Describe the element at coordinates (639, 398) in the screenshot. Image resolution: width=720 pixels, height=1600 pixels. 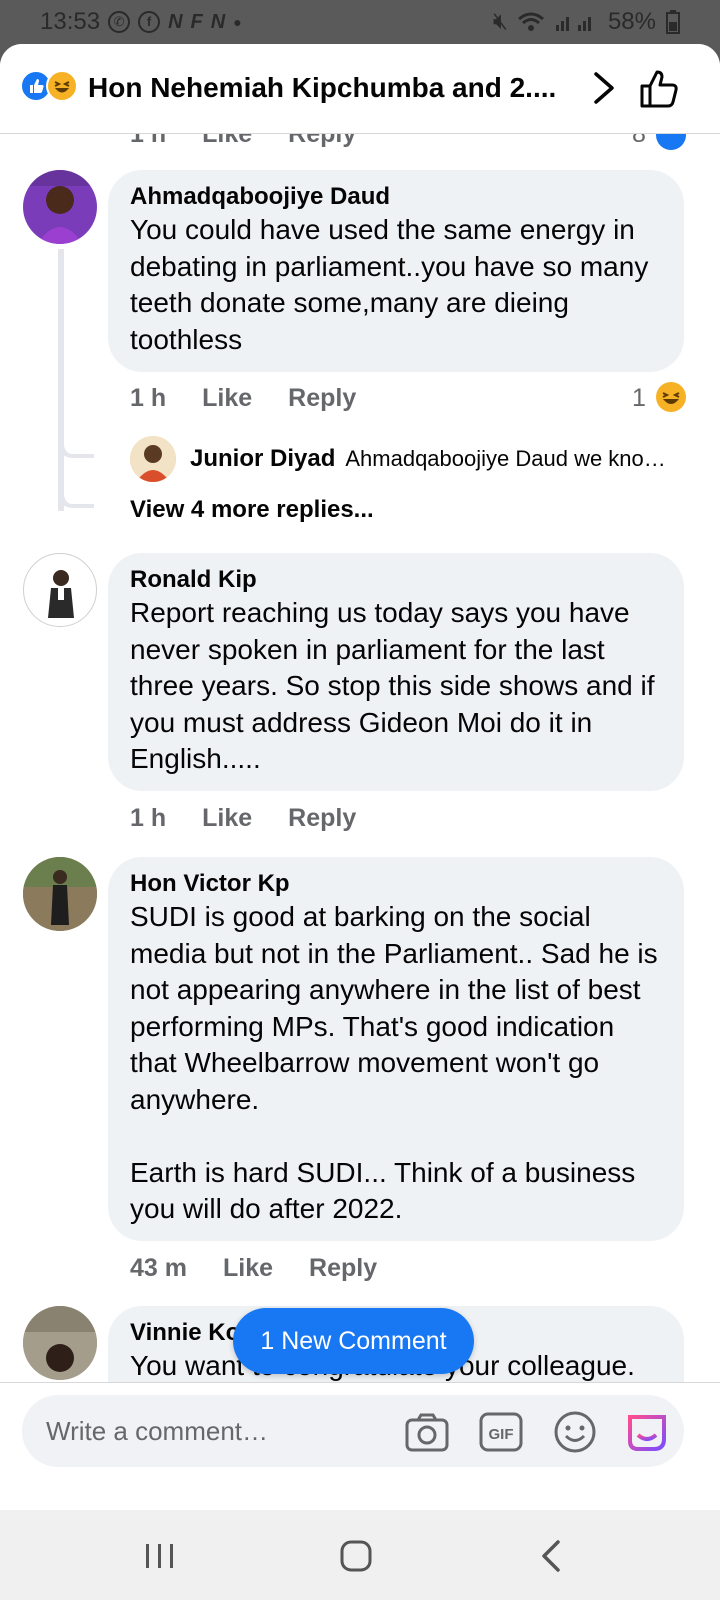
I see `reaction-count: 1` at that location.